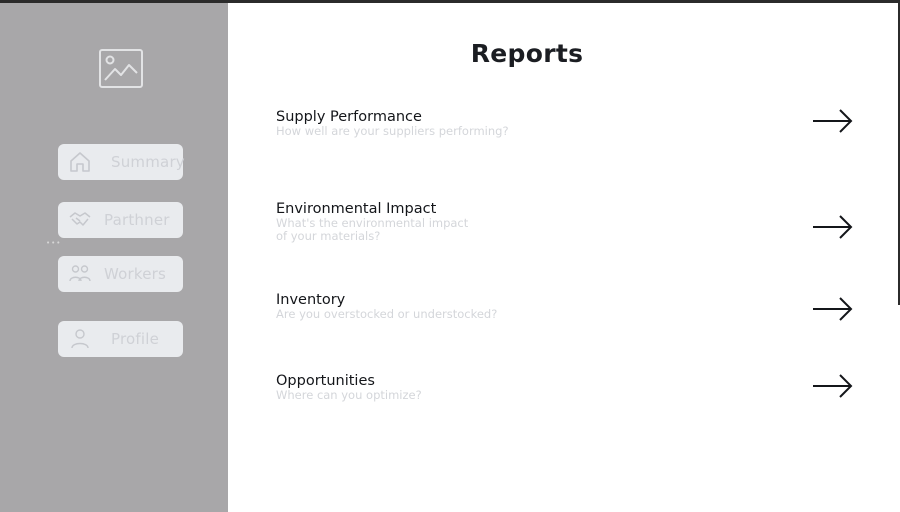  I want to click on report-description: Are you overstocked or understocked?, so click(387, 314).